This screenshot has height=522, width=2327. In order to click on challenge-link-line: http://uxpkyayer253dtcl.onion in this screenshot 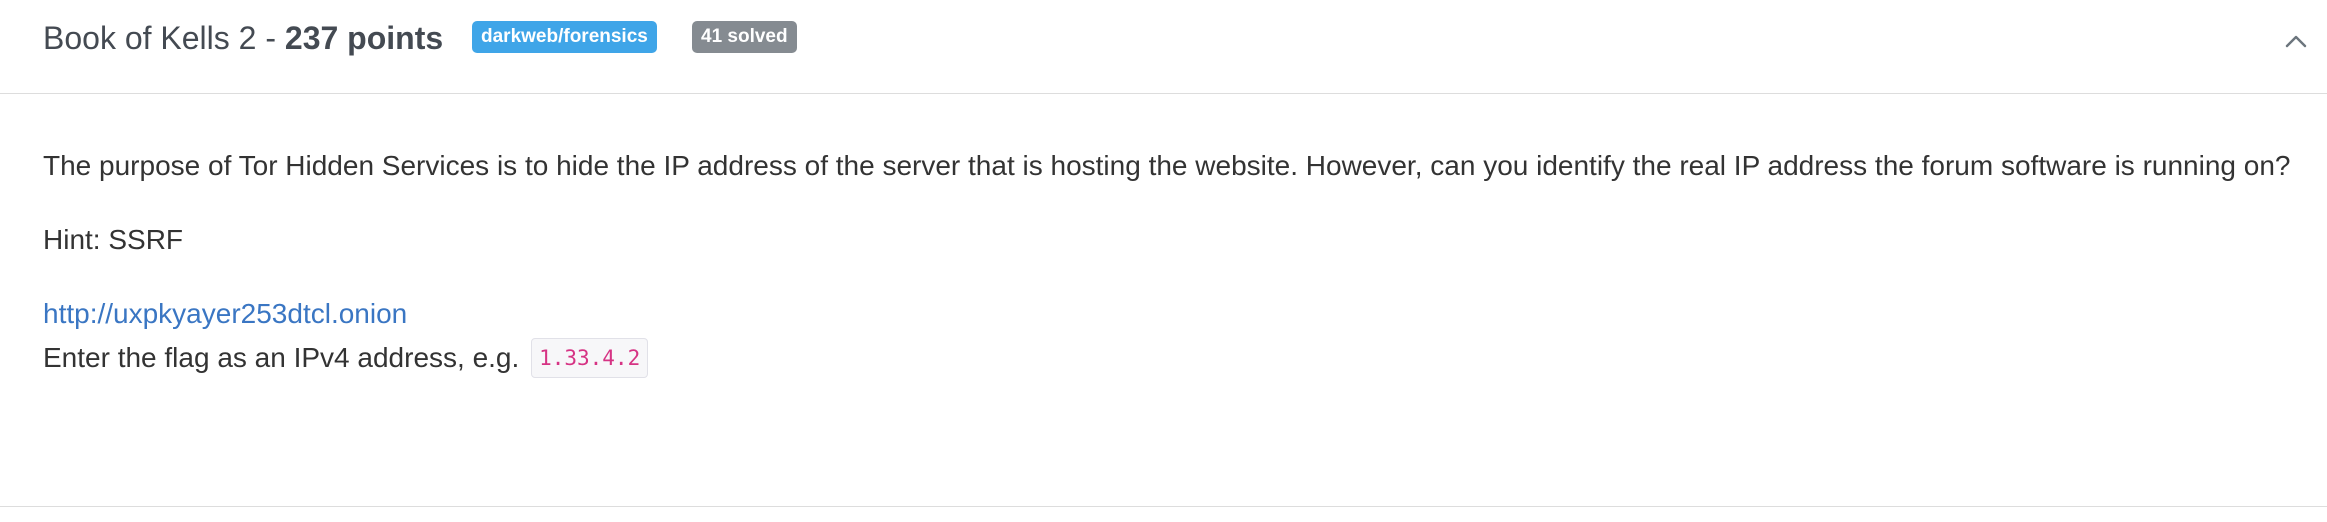, I will do `click(225, 314)`.